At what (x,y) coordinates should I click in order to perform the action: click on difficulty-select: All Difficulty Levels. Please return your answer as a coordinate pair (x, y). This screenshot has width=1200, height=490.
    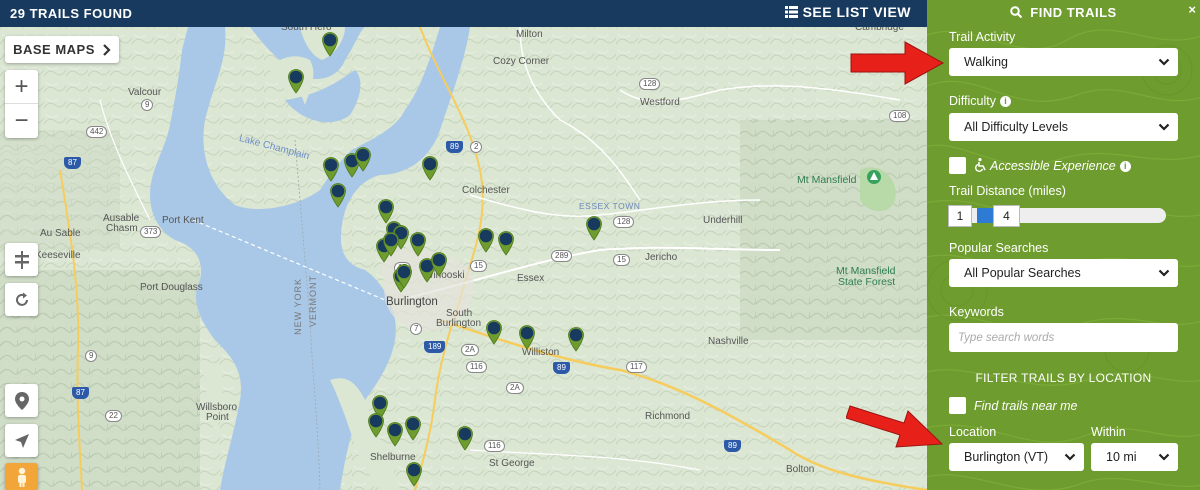
    Looking at the image, I should click on (1063, 127).